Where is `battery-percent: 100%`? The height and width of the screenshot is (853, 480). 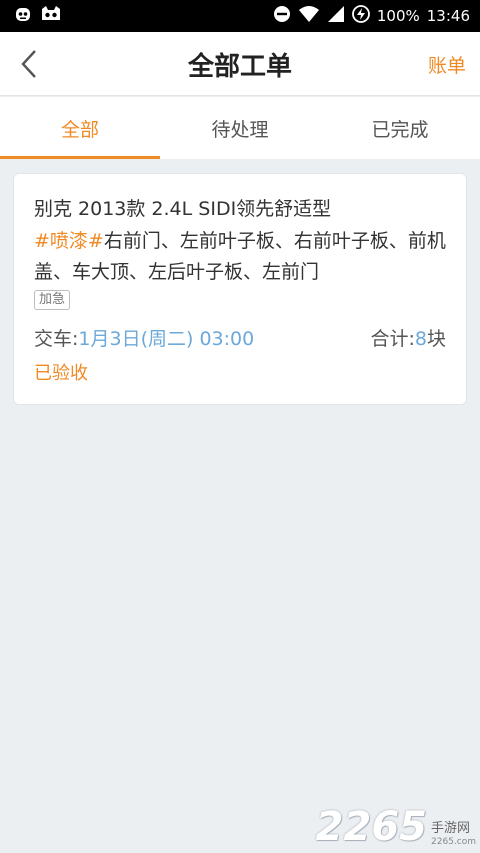 battery-percent: 100% is located at coordinates (398, 16).